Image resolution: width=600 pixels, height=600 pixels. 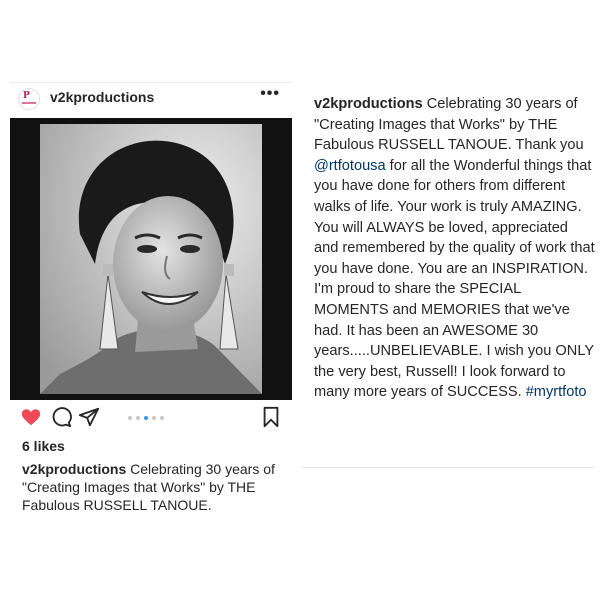 What do you see at coordinates (271, 417) in the screenshot?
I see `bookmark-icon` at bounding box center [271, 417].